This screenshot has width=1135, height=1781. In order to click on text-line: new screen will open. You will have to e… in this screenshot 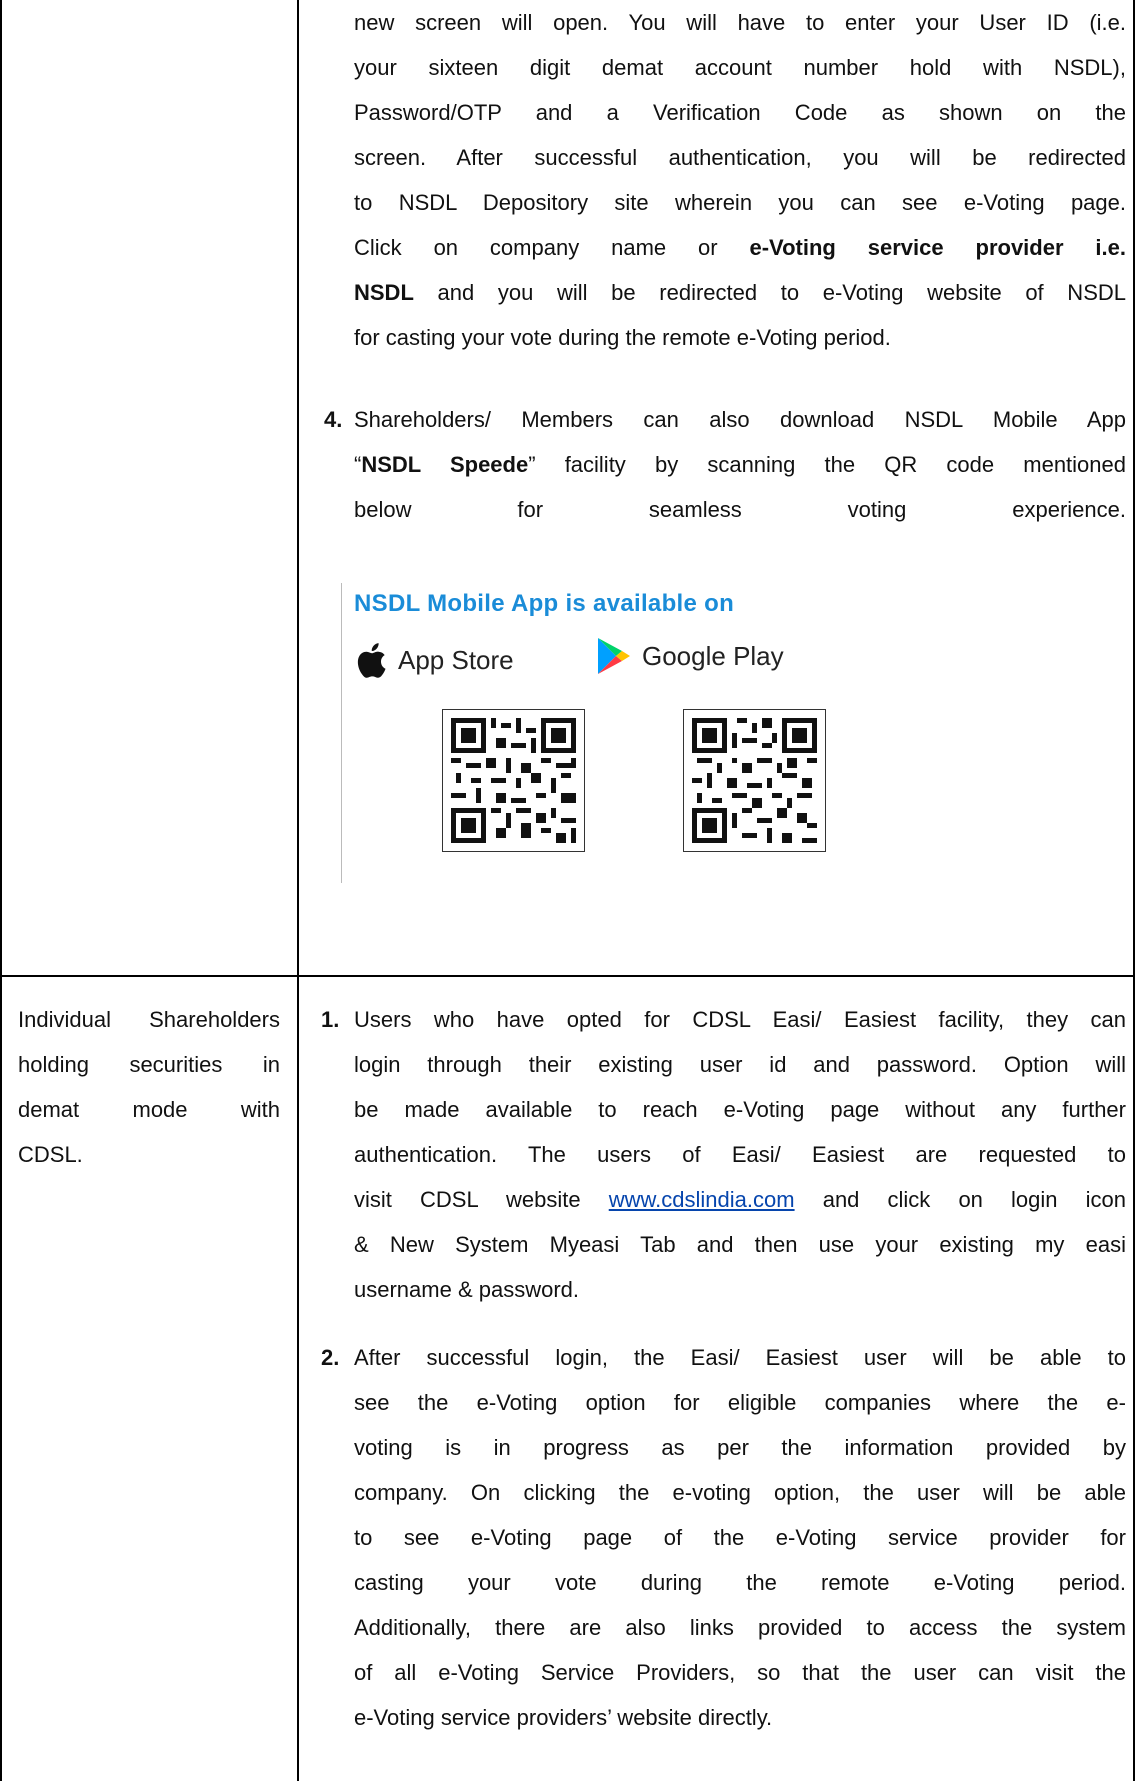, I will do `click(740, 22)`.